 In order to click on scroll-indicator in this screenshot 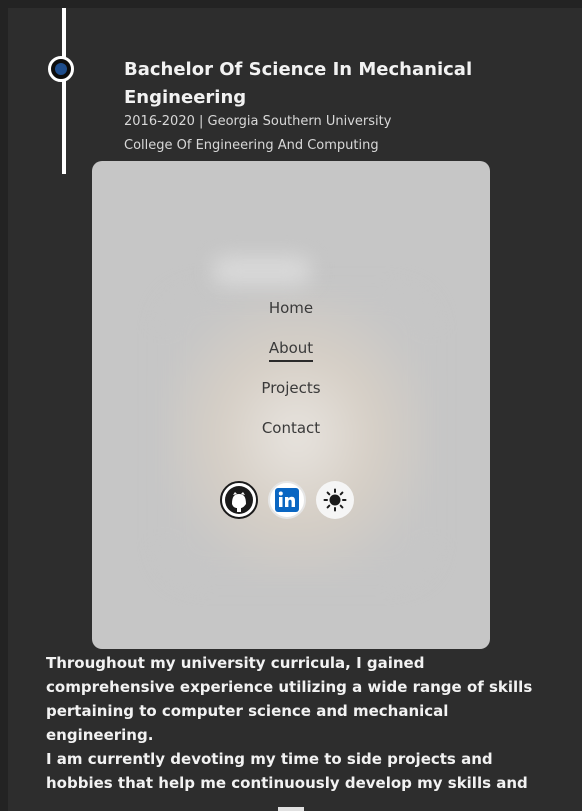, I will do `click(291, 809)`.